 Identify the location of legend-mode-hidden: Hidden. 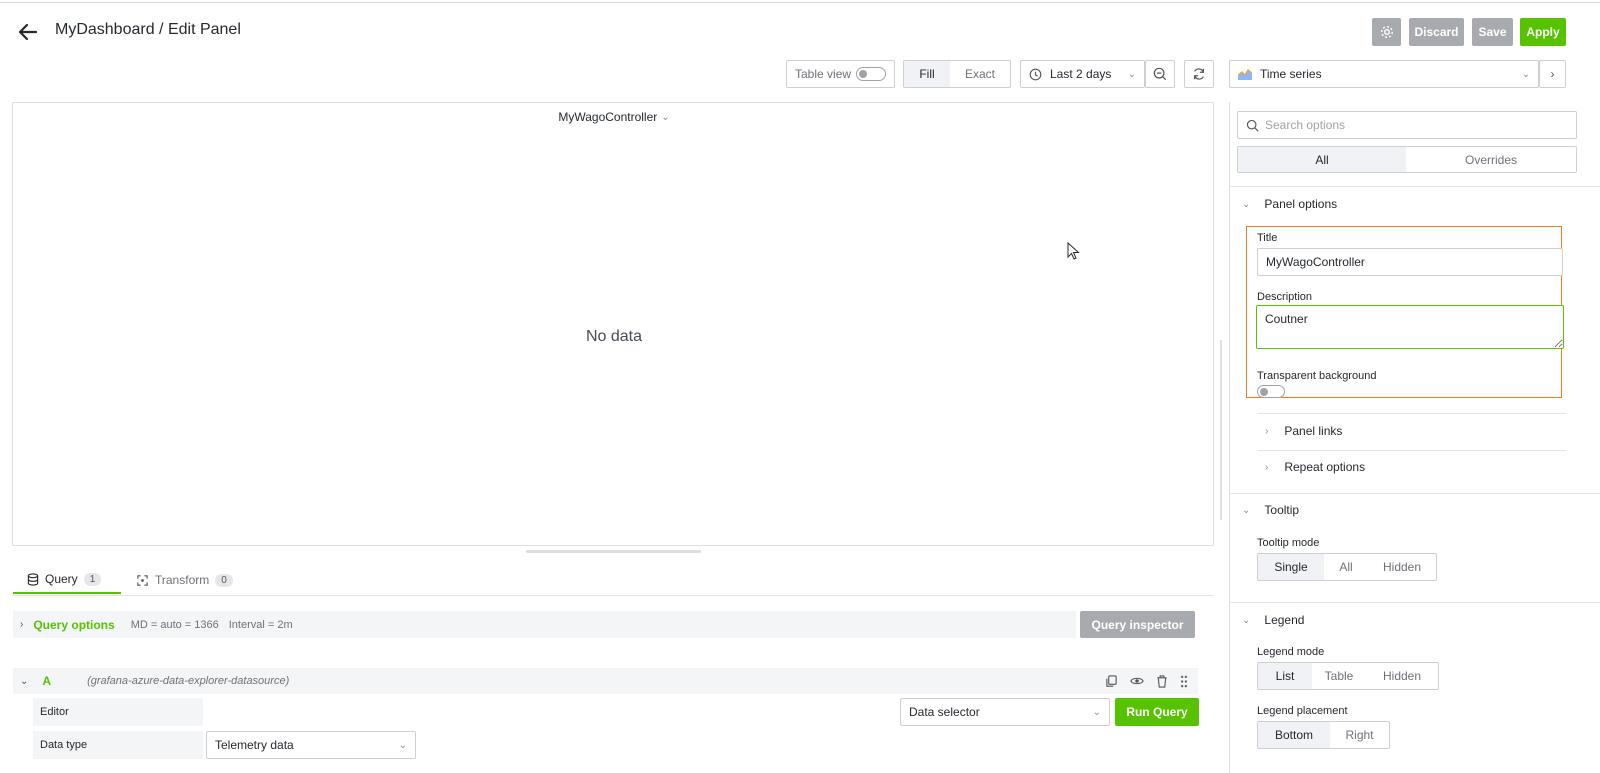
(1402, 676).